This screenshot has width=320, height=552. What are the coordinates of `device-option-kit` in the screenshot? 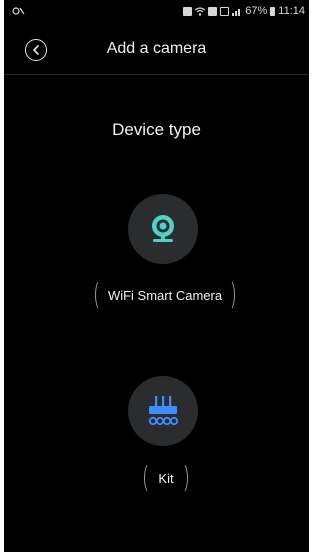 It's located at (163, 411).